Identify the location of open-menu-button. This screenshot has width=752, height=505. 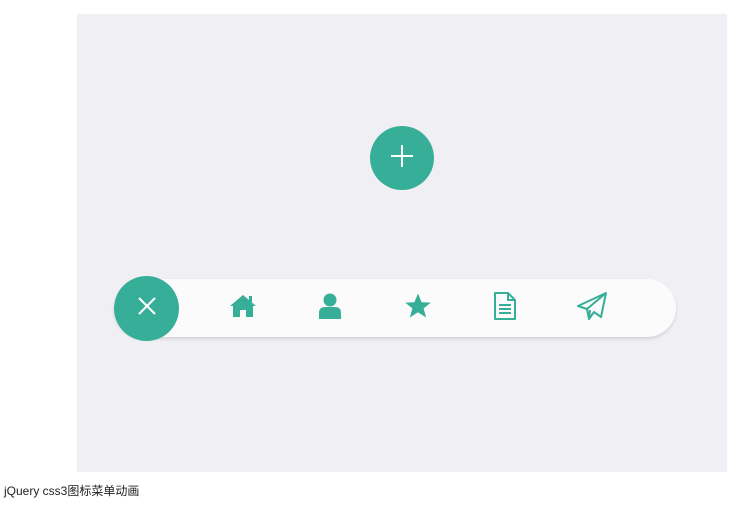
(402, 158).